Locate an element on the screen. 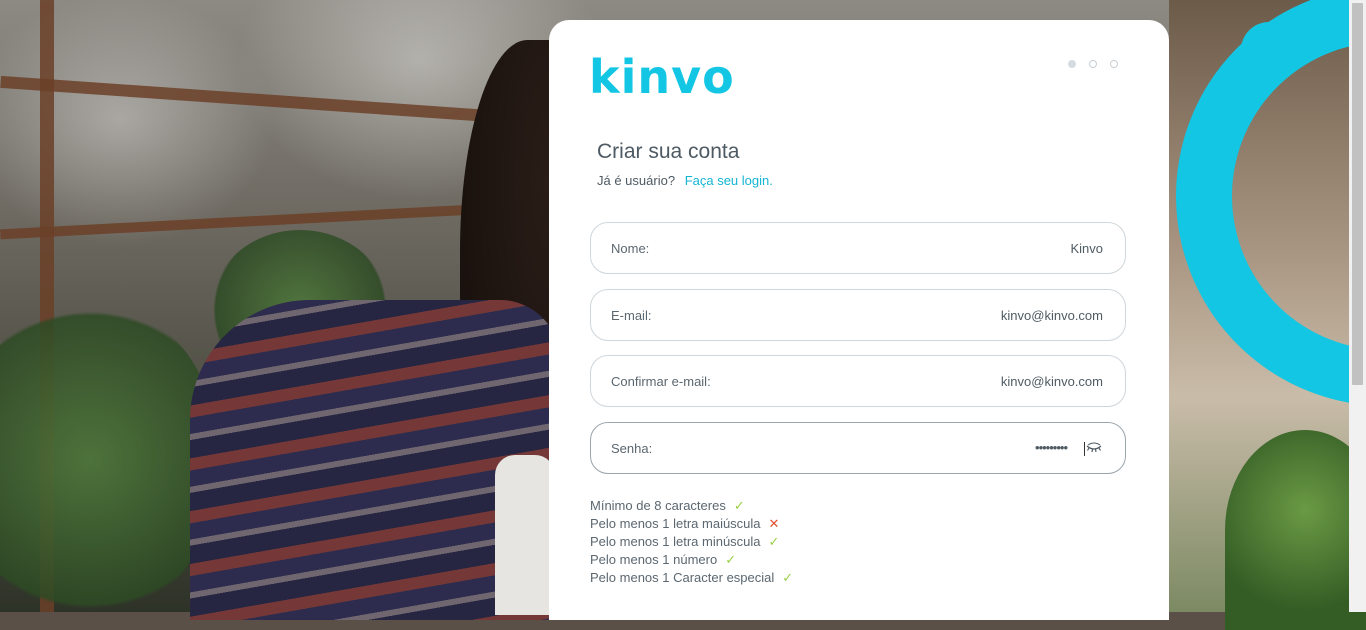  cross-icon: ✕ is located at coordinates (774, 523).